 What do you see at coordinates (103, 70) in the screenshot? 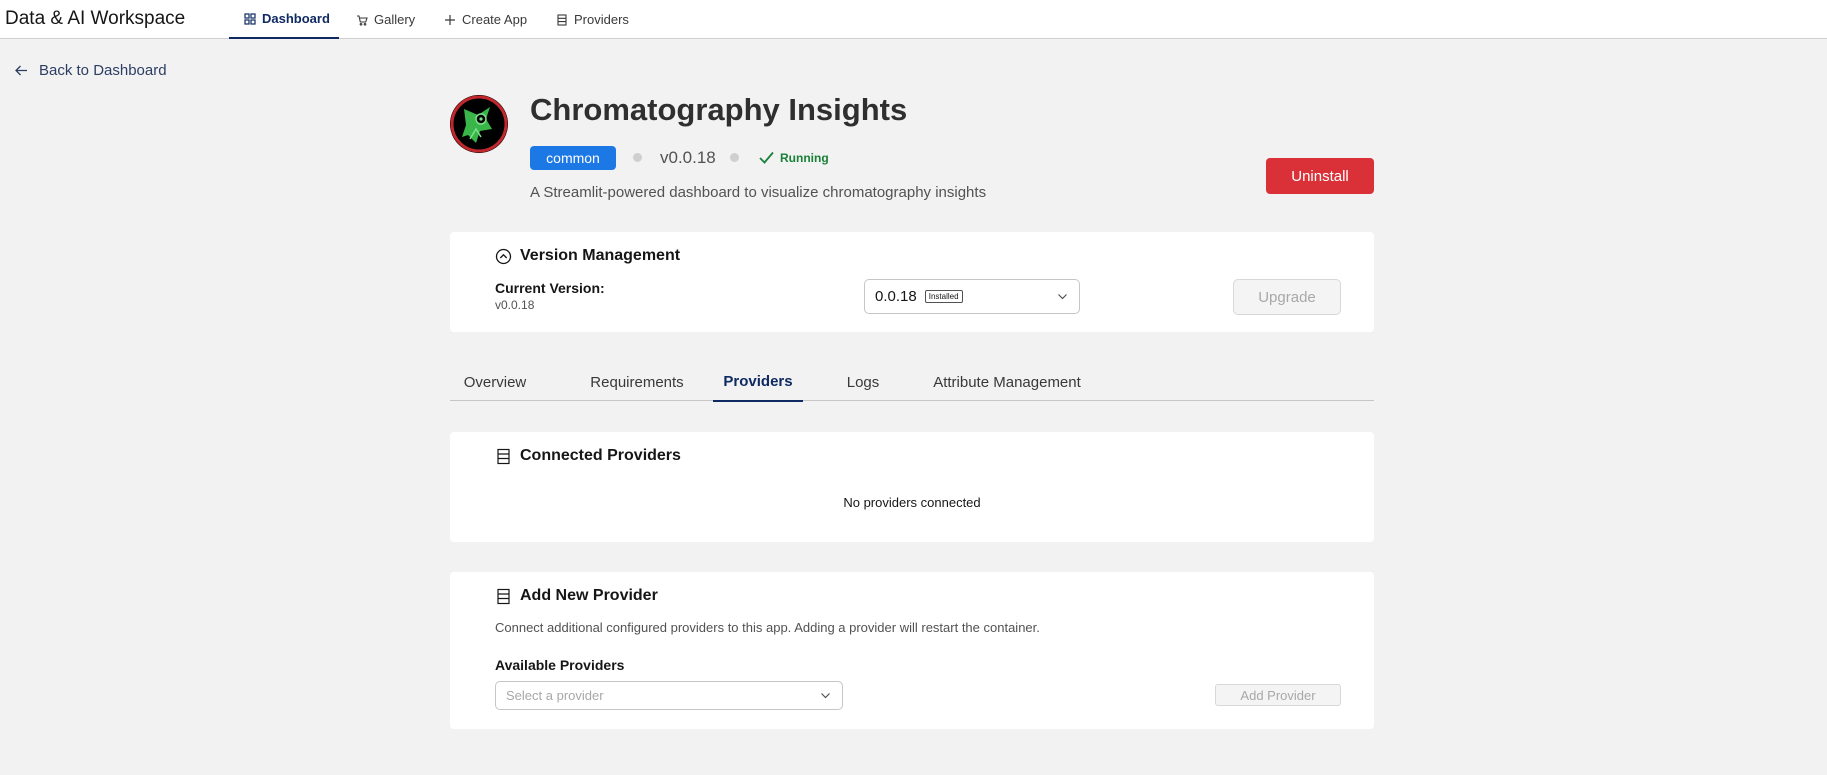
I see `back-link-label: Back to Dashboard` at bounding box center [103, 70].